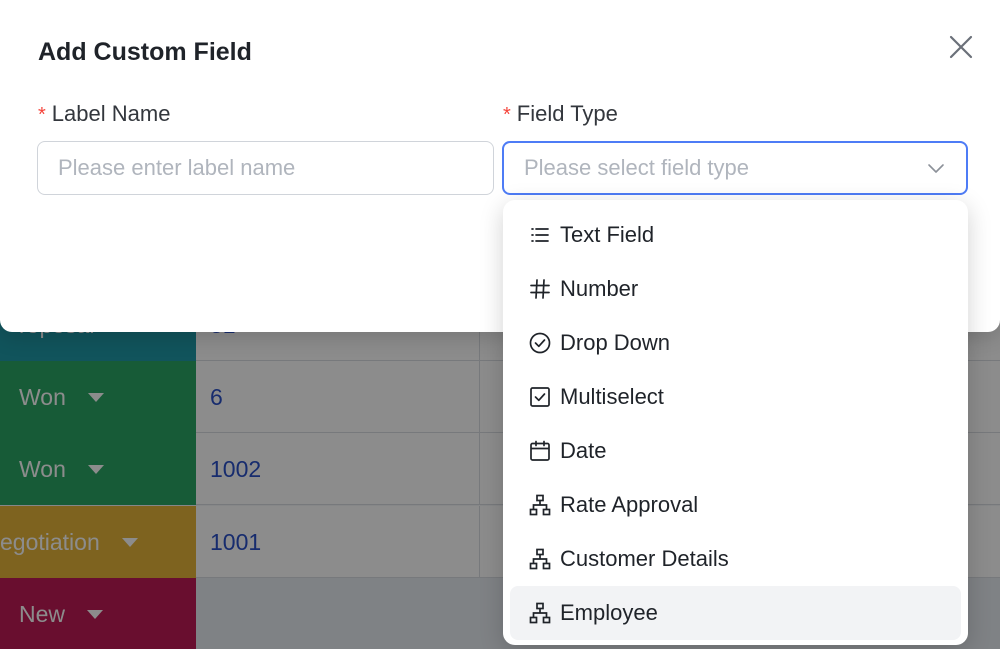 Image resolution: width=1000 pixels, height=649 pixels. Describe the element at coordinates (540, 397) in the screenshot. I see `check-square-icon` at that location.